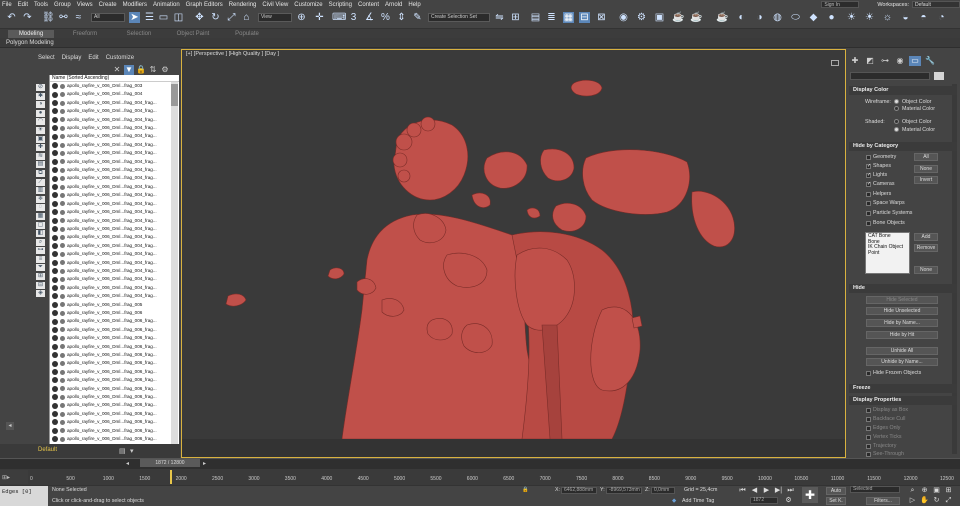 The height and width of the screenshot is (506, 960). What do you see at coordinates (905, 17) in the screenshot?
I see `light-icon-4: ◒` at bounding box center [905, 17].